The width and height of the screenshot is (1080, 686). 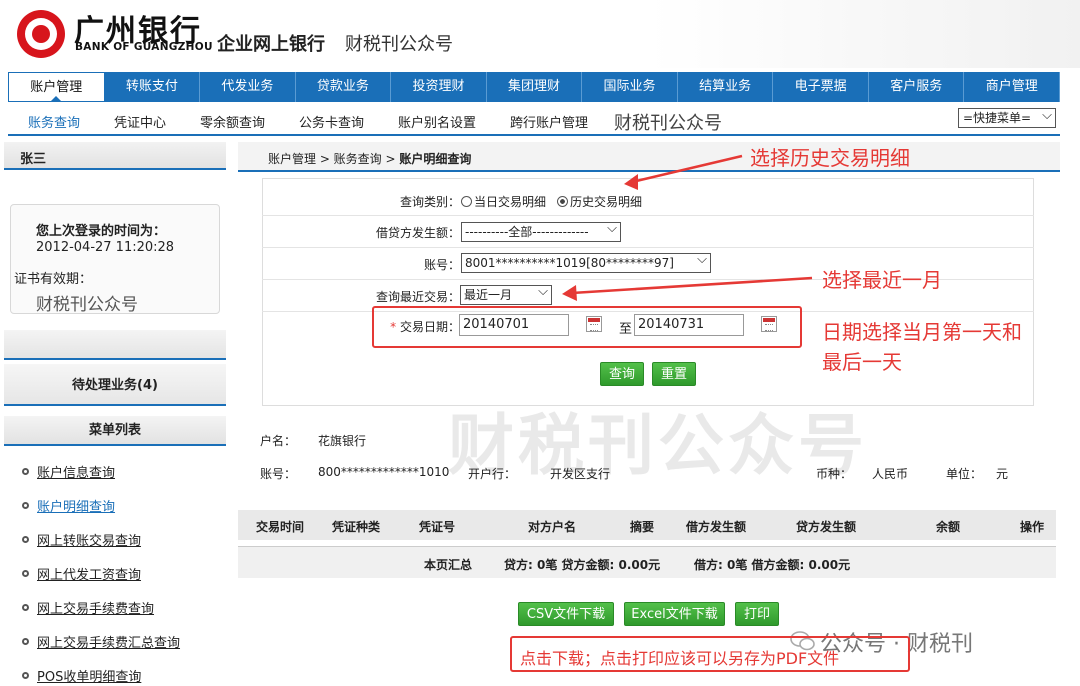 What do you see at coordinates (466, 201) in the screenshot?
I see `radio-off-icon` at bounding box center [466, 201].